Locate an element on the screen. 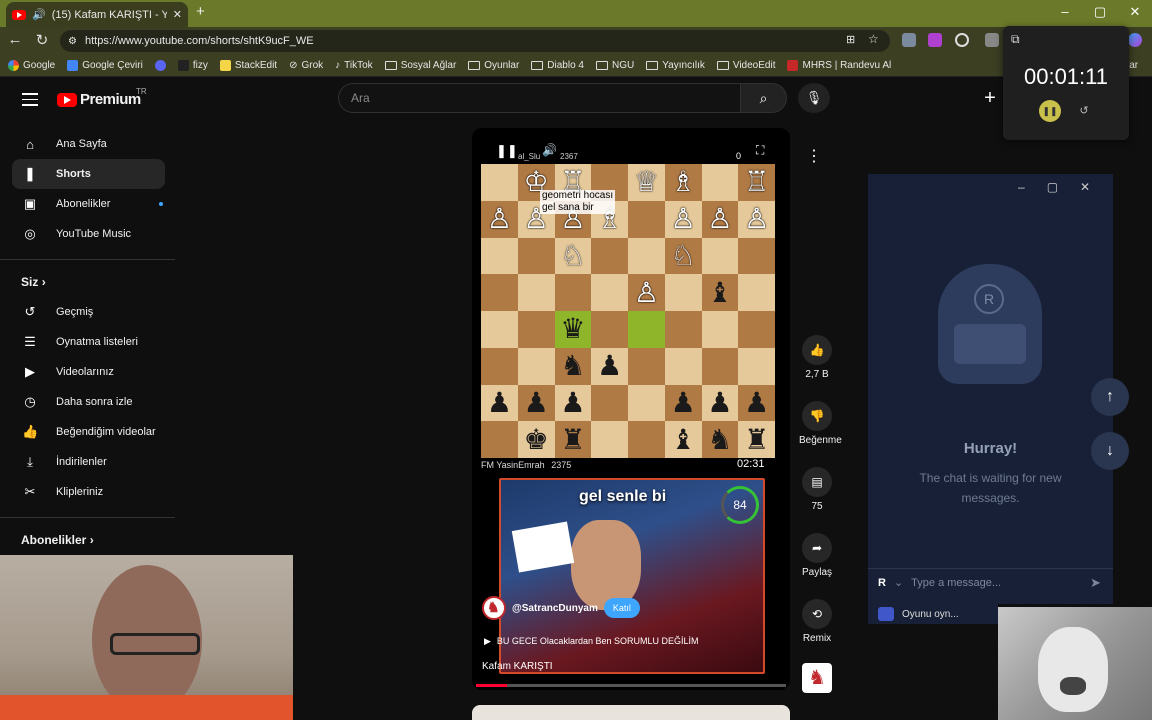 The height and width of the screenshot is (720, 1152). sidebar-item-subscriptions: ▣ Abonelikler is located at coordinates (88, 204).